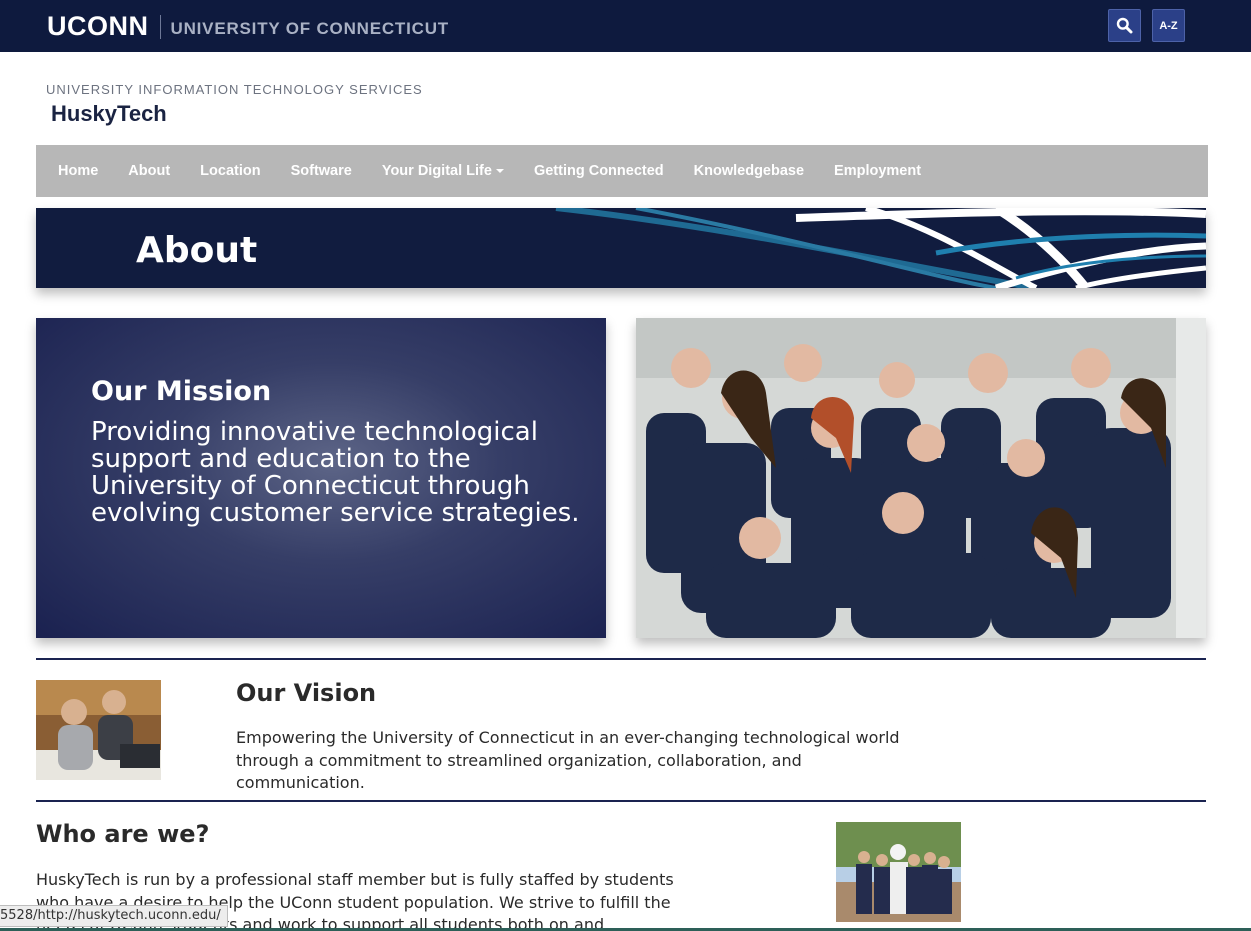  I want to click on staff-with-mascot-photo, so click(898, 872).